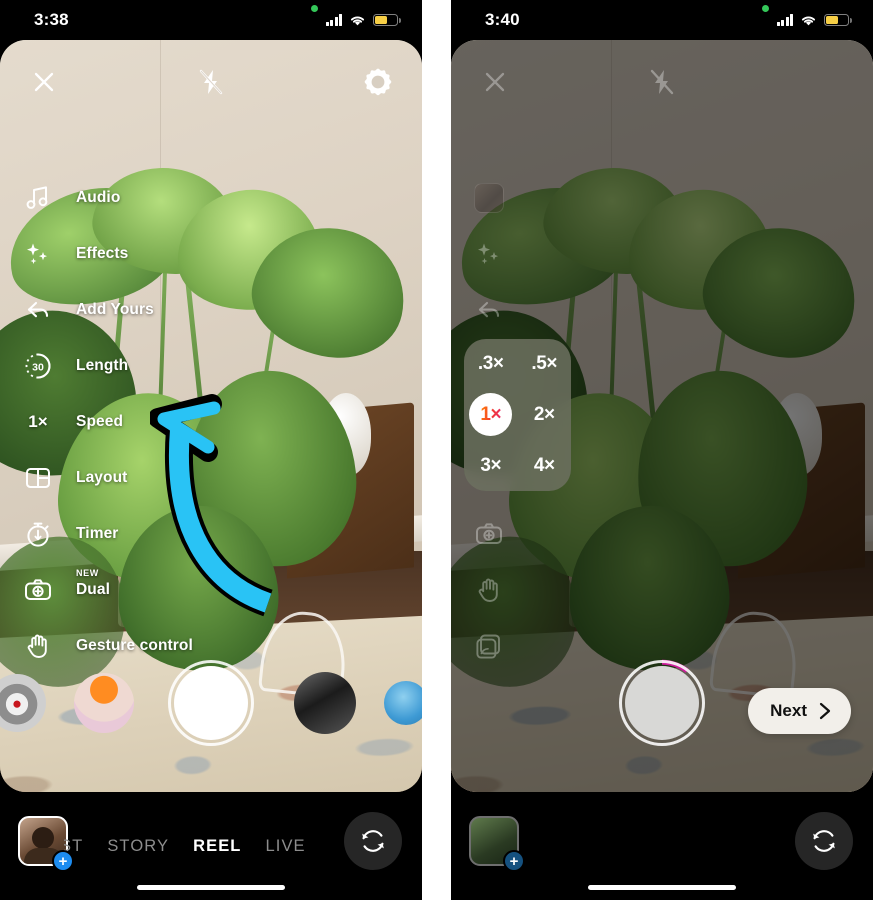 Image resolution: width=873 pixels, height=900 pixels. What do you see at coordinates (829, 82) in the screenshot?
I see `settings-gear-placeholder` at bounding box center [829, 82].